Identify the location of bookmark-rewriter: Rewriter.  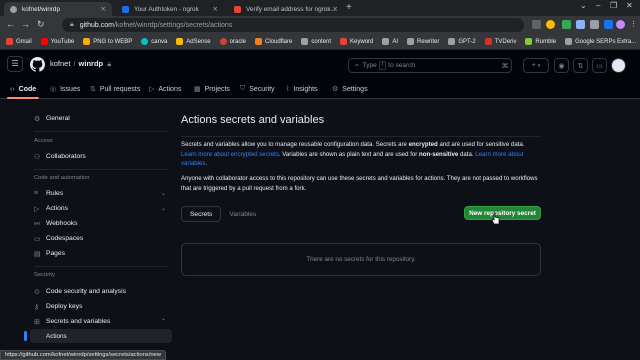
(423, 41).